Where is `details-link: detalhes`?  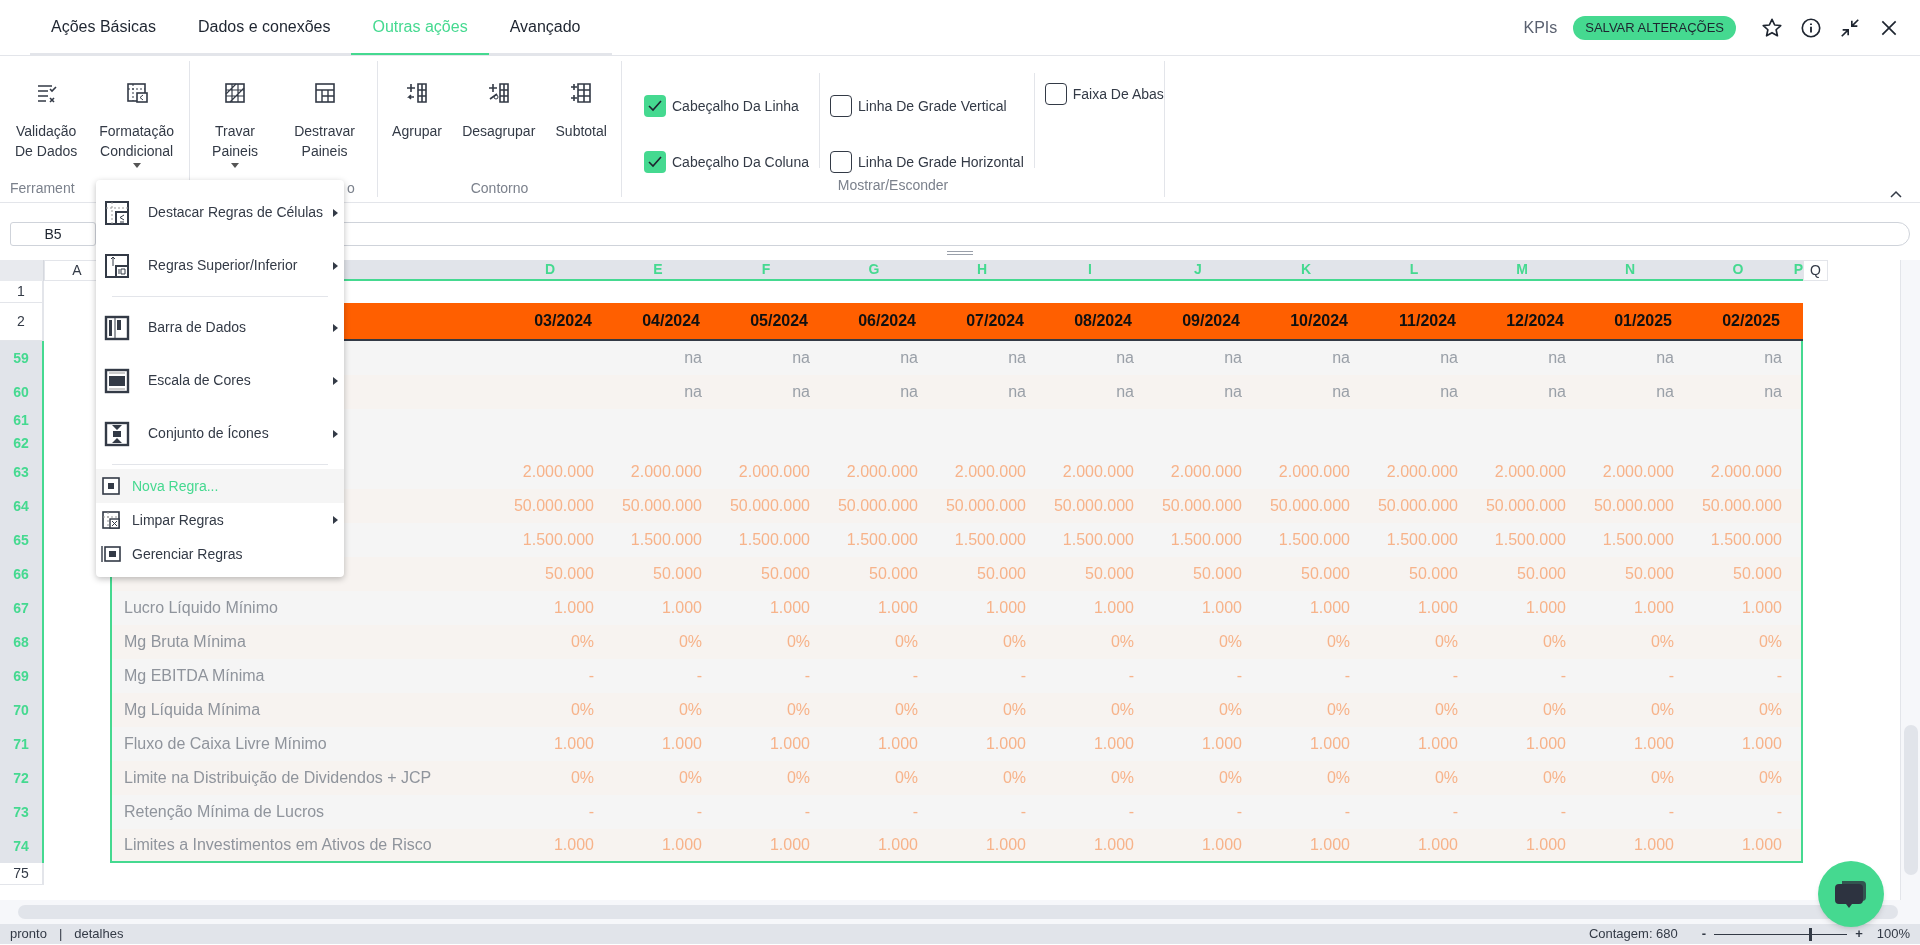 details-link: detalhes is located at coordinates (99, 934).